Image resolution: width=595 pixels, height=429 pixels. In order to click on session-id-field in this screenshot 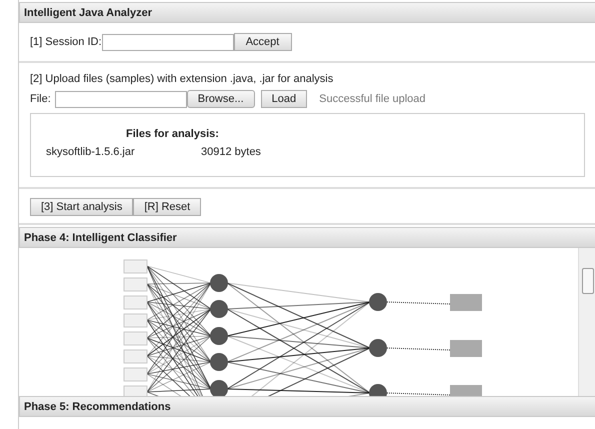, I will do `click(168, 42)`.